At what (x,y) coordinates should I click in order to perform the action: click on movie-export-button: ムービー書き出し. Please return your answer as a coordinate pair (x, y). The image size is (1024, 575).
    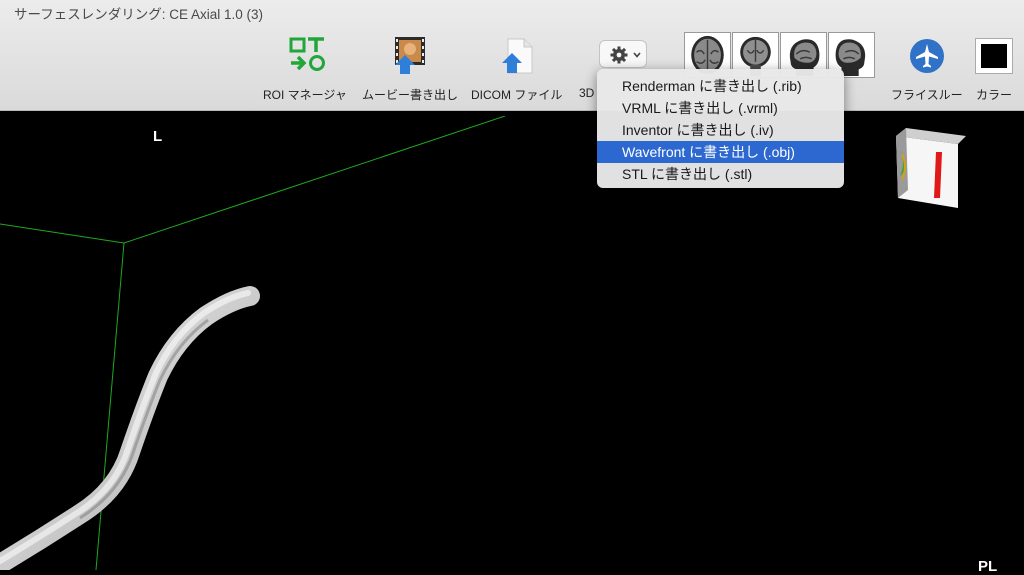
    Looking at the image, I should click on (410, 94).